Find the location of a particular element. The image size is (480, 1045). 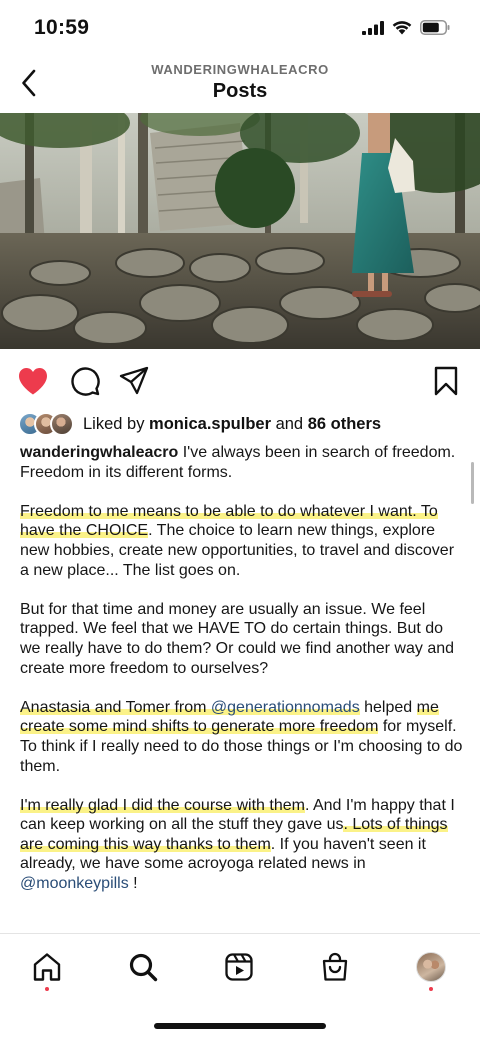

reels-icon is located at coordinates (239, 967).